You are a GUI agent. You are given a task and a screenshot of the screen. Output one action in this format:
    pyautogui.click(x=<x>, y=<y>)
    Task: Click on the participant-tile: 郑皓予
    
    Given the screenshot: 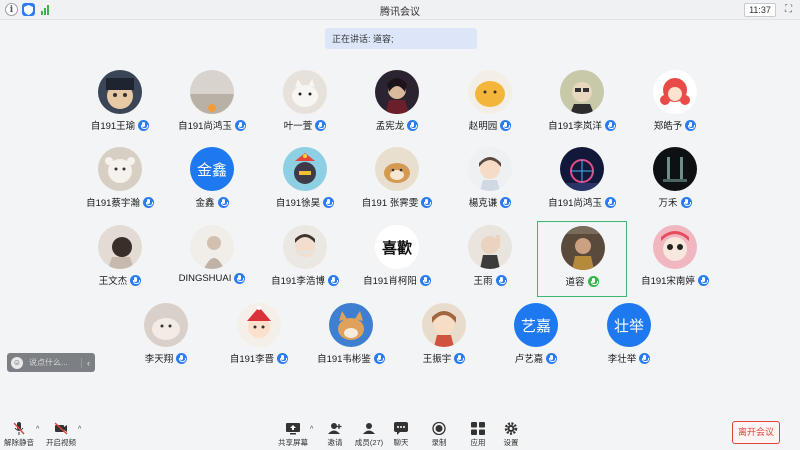 What is the action you would take?
    pyautogui.click(x=675, y=104)
    